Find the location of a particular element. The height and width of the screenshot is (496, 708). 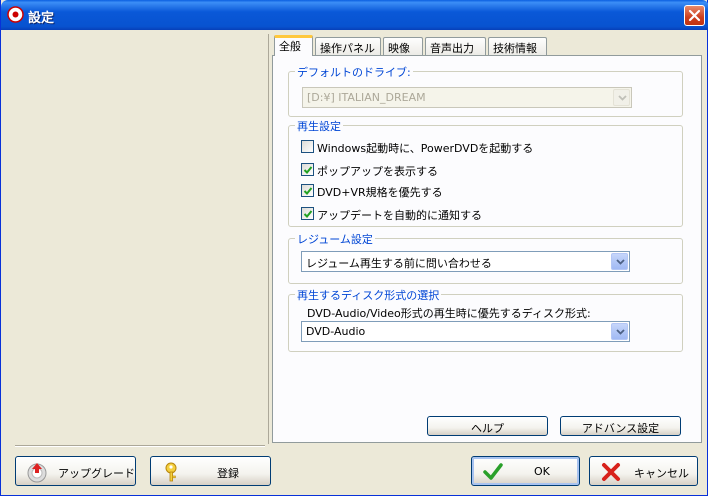

register-button: 登録 is located at coordinates (210, 471).